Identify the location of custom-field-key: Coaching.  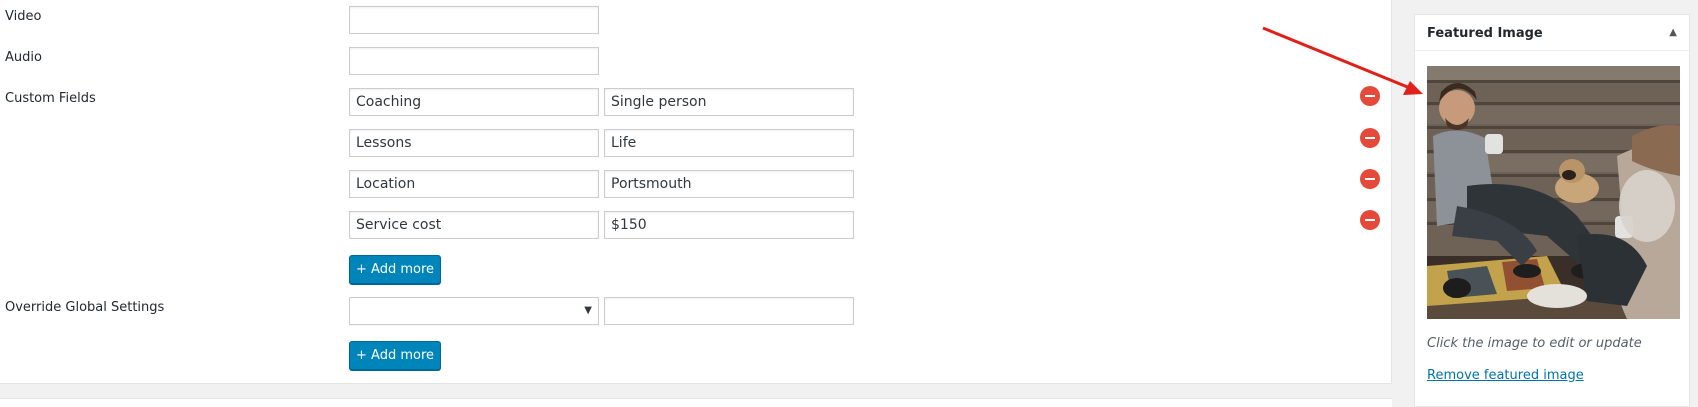
(474, 102).